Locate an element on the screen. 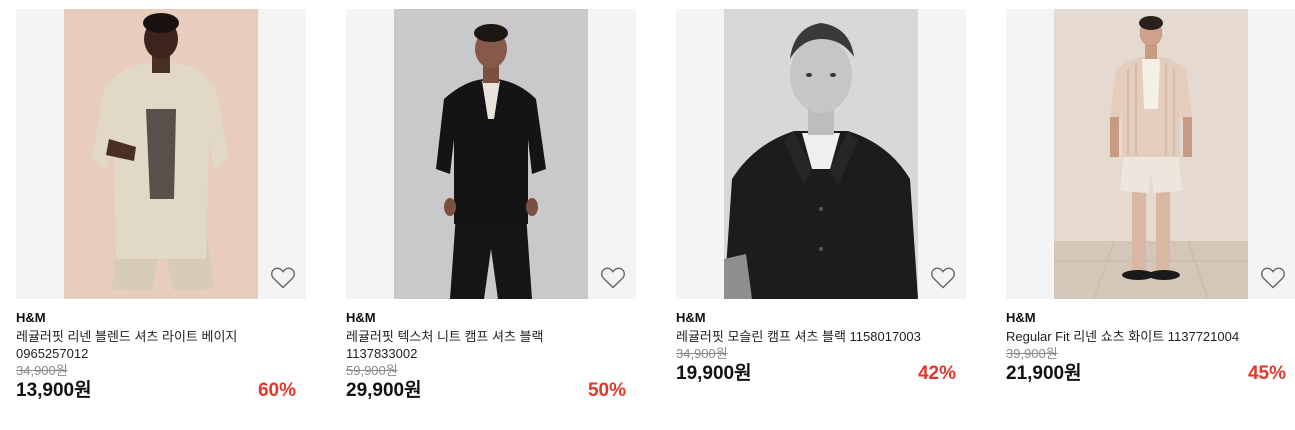 The width and height of the screenshot is (1295, 430). sale-price: 19,900원 is located at coordinates (714, 373).